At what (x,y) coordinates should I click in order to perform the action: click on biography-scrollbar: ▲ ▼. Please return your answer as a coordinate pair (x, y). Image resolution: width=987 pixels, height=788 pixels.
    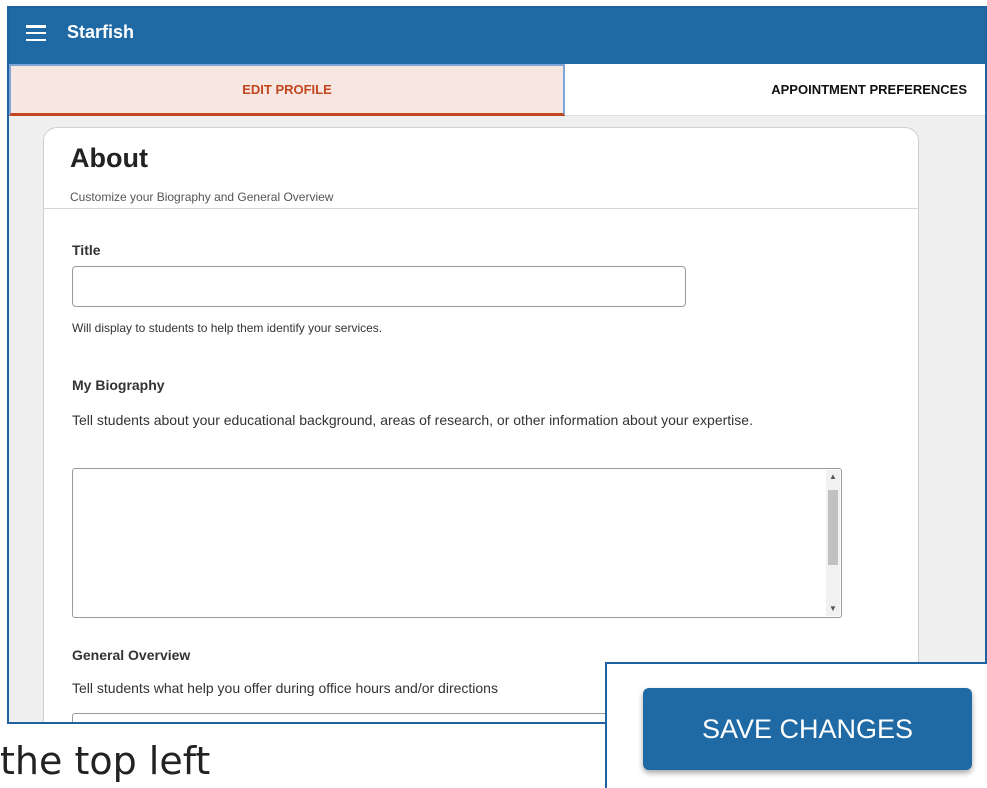
    Looking at the image, I should click on (833, 543).